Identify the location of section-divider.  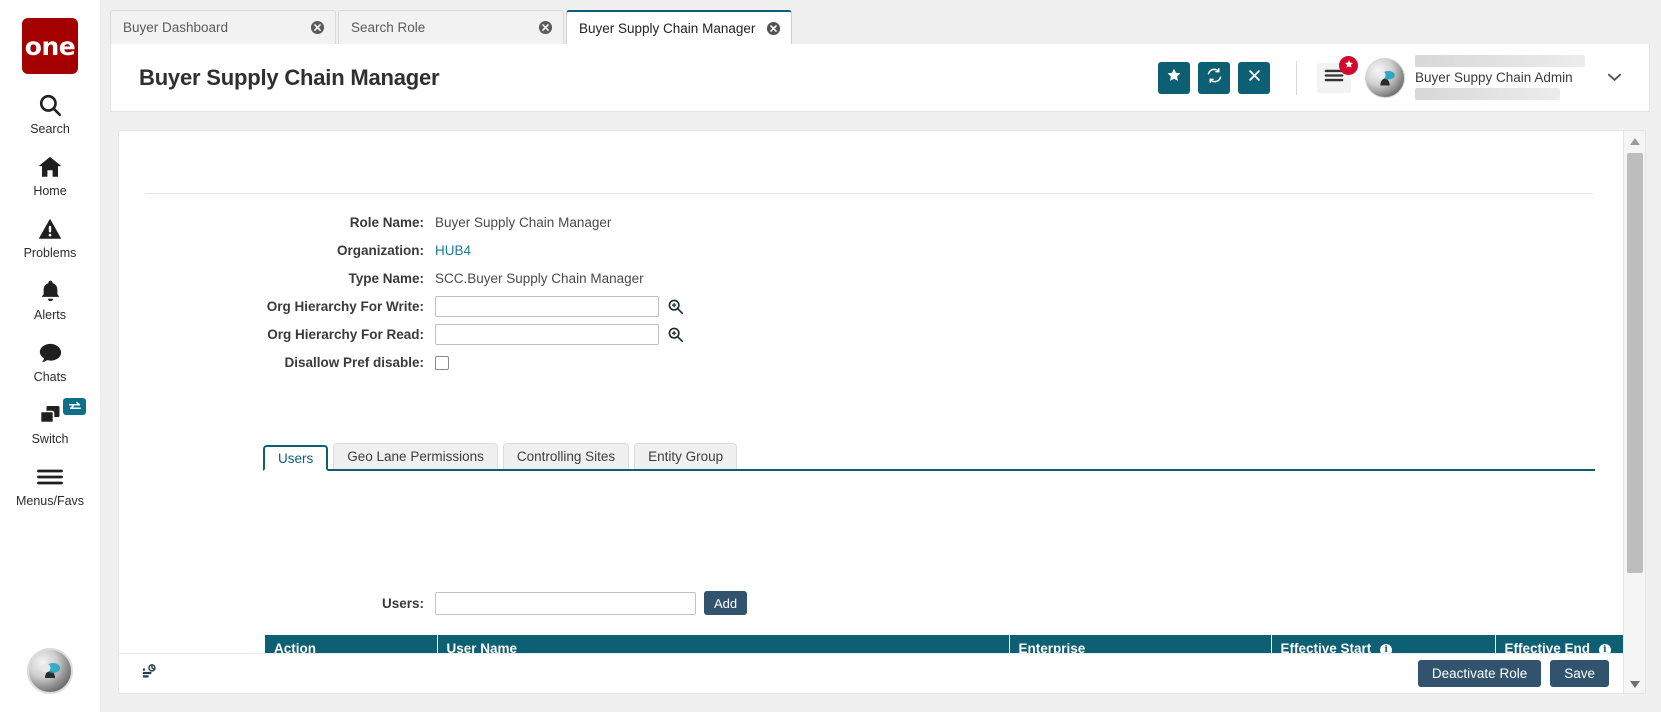
(869, 193).